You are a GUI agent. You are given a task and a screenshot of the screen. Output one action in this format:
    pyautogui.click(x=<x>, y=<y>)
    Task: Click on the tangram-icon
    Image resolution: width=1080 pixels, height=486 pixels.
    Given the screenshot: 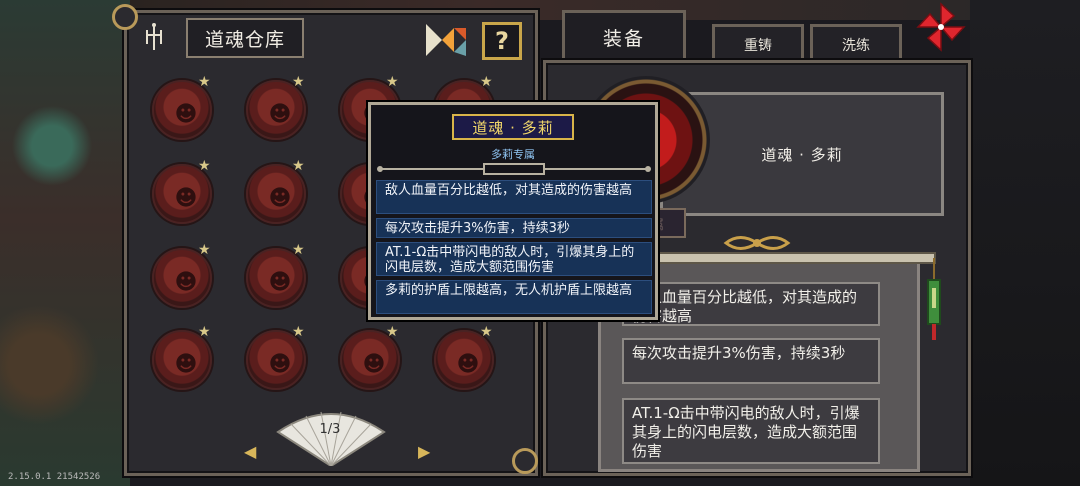 What is the action you would take?
    pyautogui.click(x=446, y=40)
    